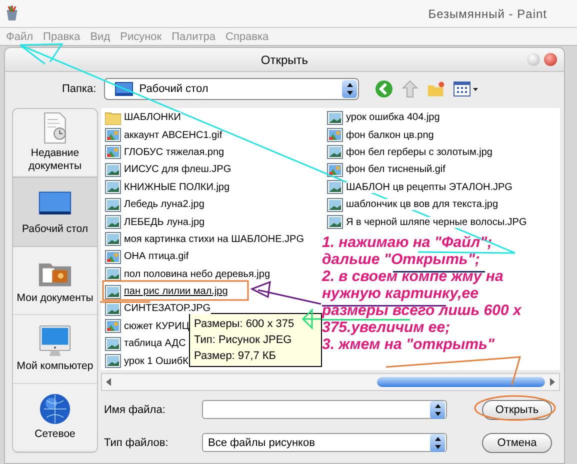  Describe the element at coordinates (517, 442) in the screenshot. I see `cancel-button: Отмена` at that location.